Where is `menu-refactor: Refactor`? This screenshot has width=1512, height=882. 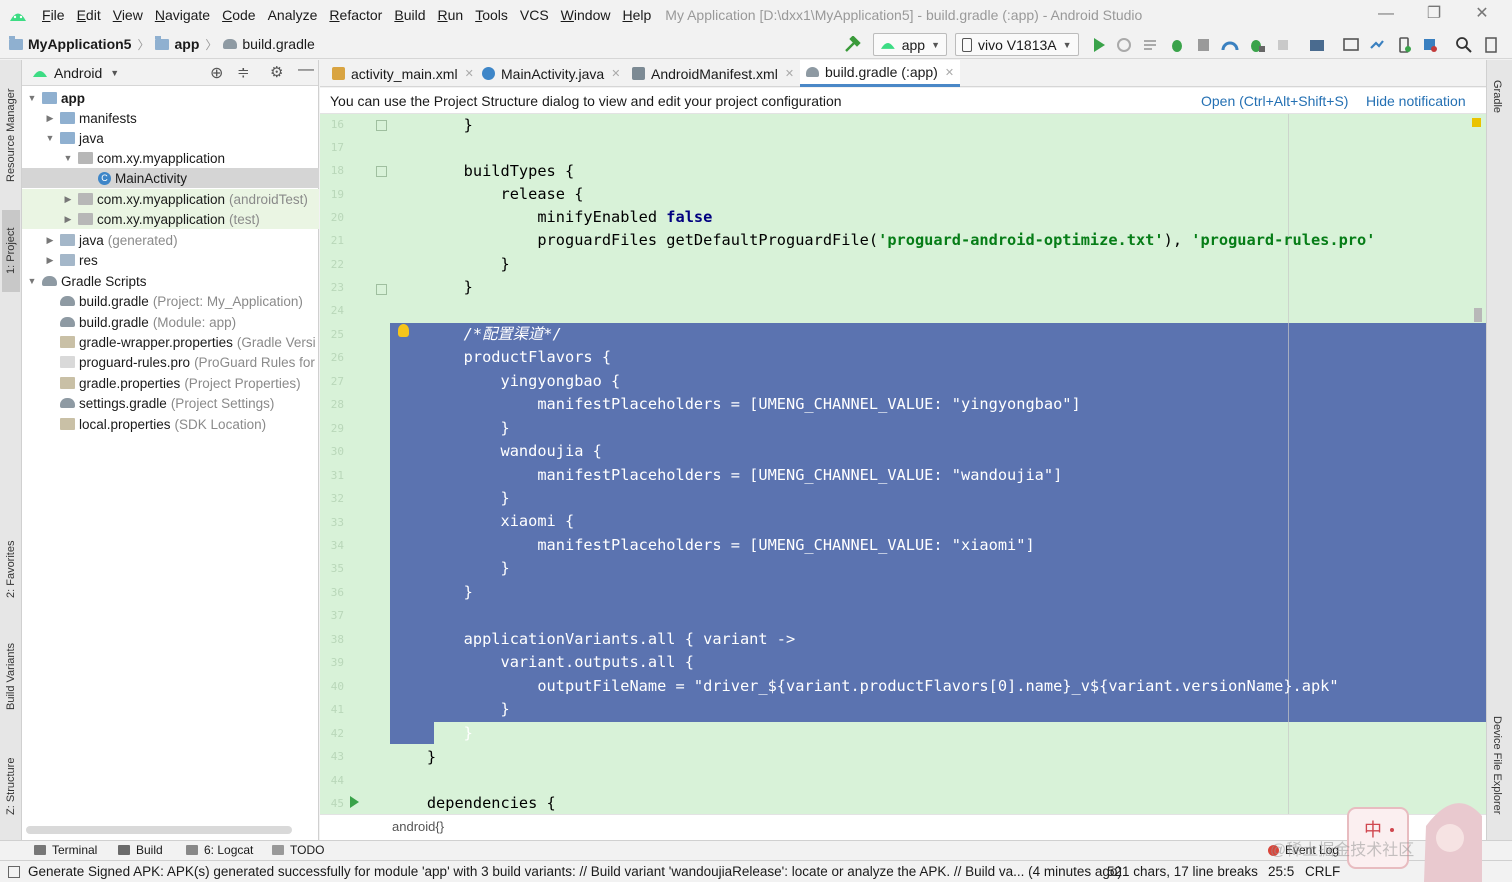 menu-refactor: Refactor is located at coordinates (355, 15).